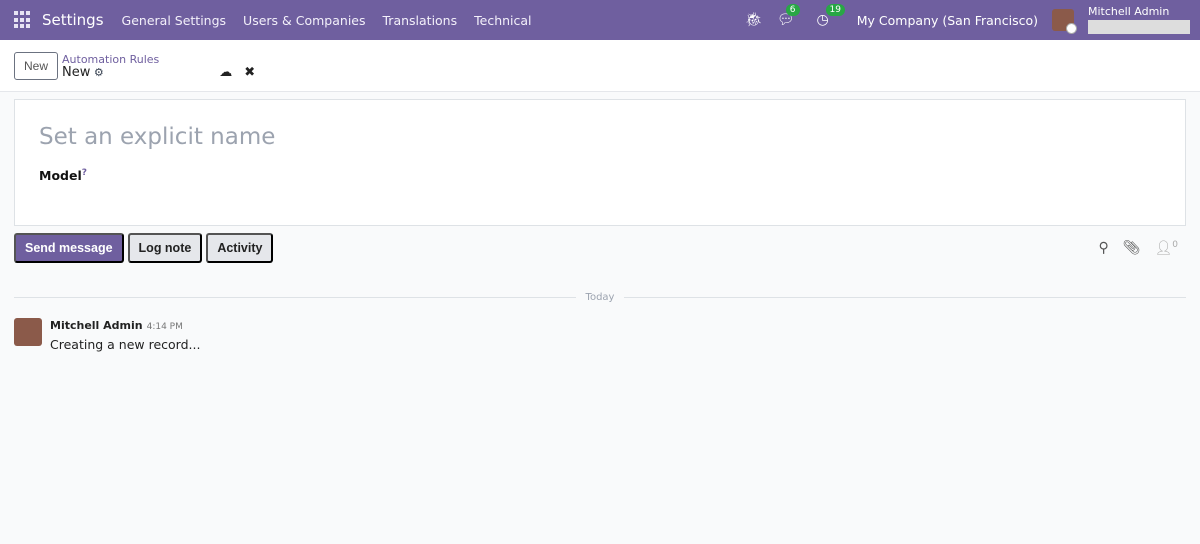 This screenshot has width=1200, height=544. Describe the element at coordinates (73, 20) in the screenshot. I see `app-name: Settings` at that location.